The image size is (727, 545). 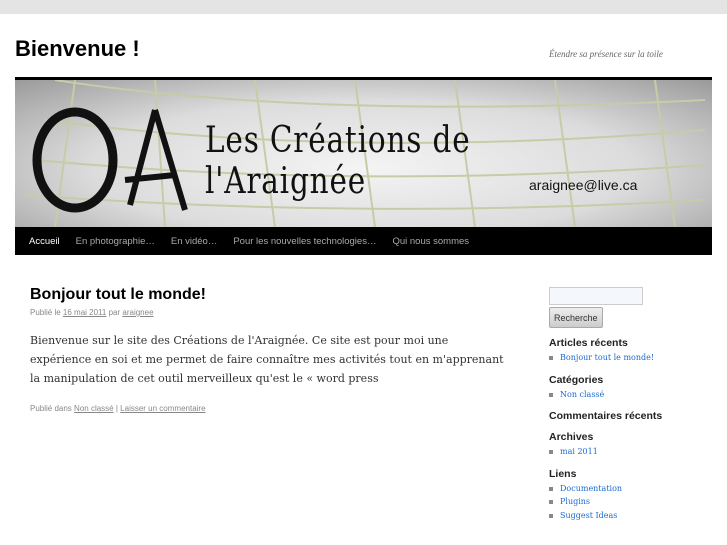 What do you see at coordinates (576, 317) in the screenshot?
I see `search-button: Recherche` at bounding box center [576, 317].